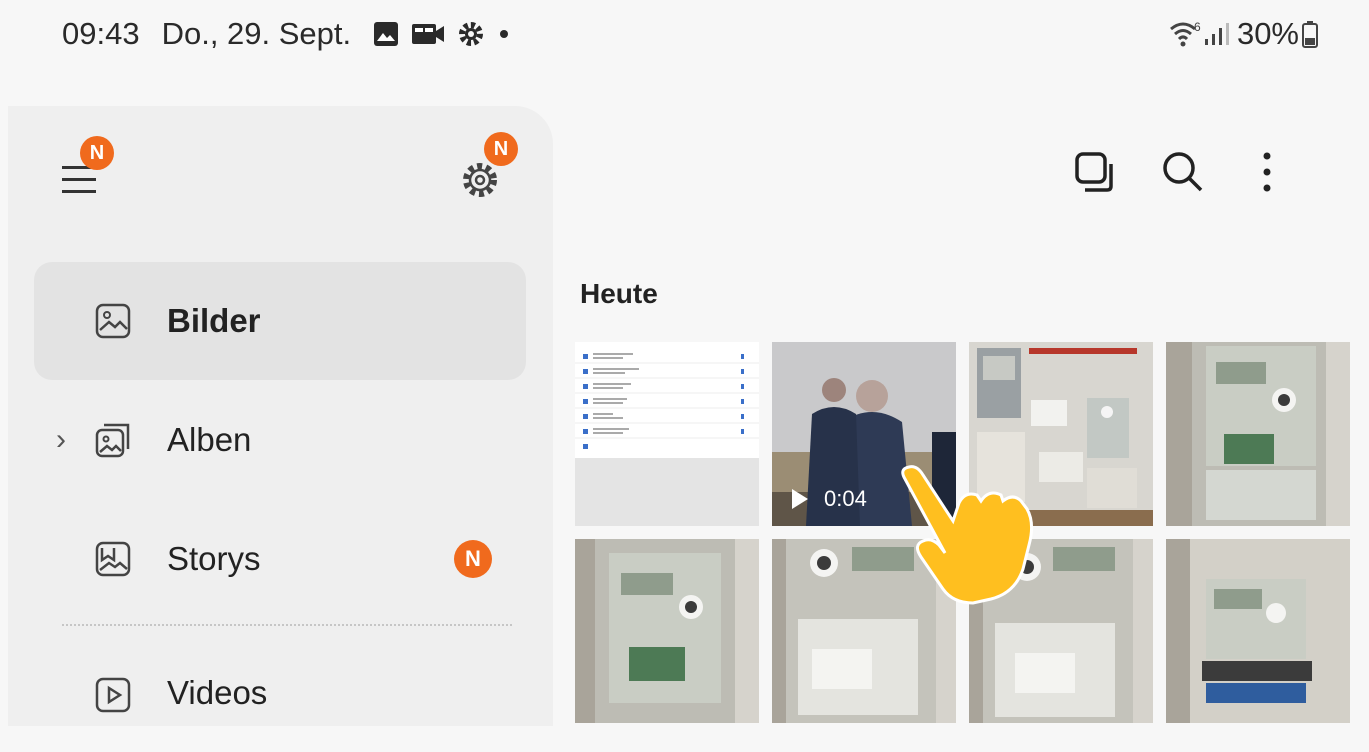 Image resolution: width=1369 pixels, height=752 pixels. I want to click on nav-label-storys: Storys, so click(214, 558).